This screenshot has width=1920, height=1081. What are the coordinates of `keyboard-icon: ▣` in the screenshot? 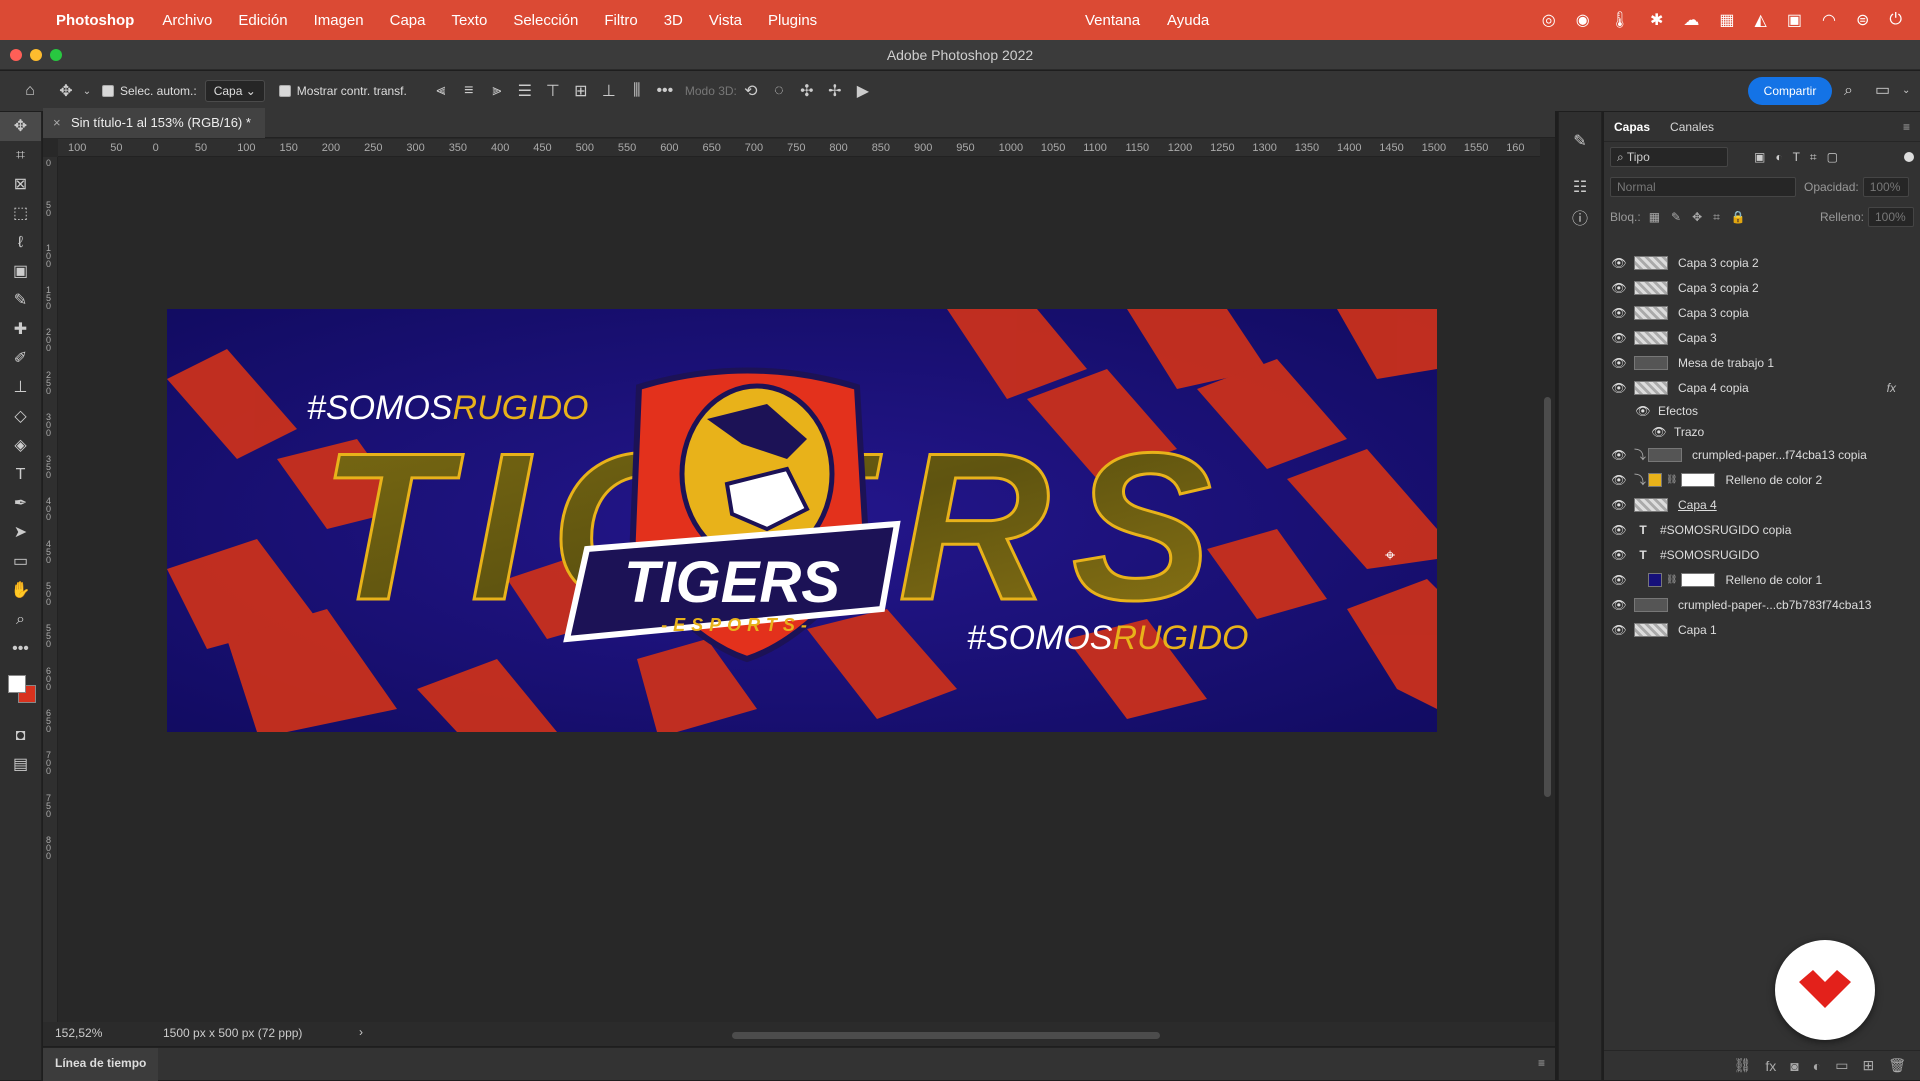 It's located at (1794, 20).